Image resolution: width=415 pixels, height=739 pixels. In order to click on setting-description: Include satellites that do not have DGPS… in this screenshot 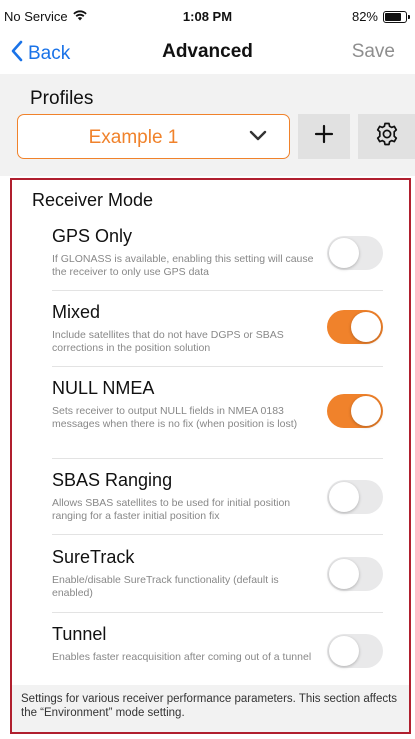, I will do `click(168, 341)`.